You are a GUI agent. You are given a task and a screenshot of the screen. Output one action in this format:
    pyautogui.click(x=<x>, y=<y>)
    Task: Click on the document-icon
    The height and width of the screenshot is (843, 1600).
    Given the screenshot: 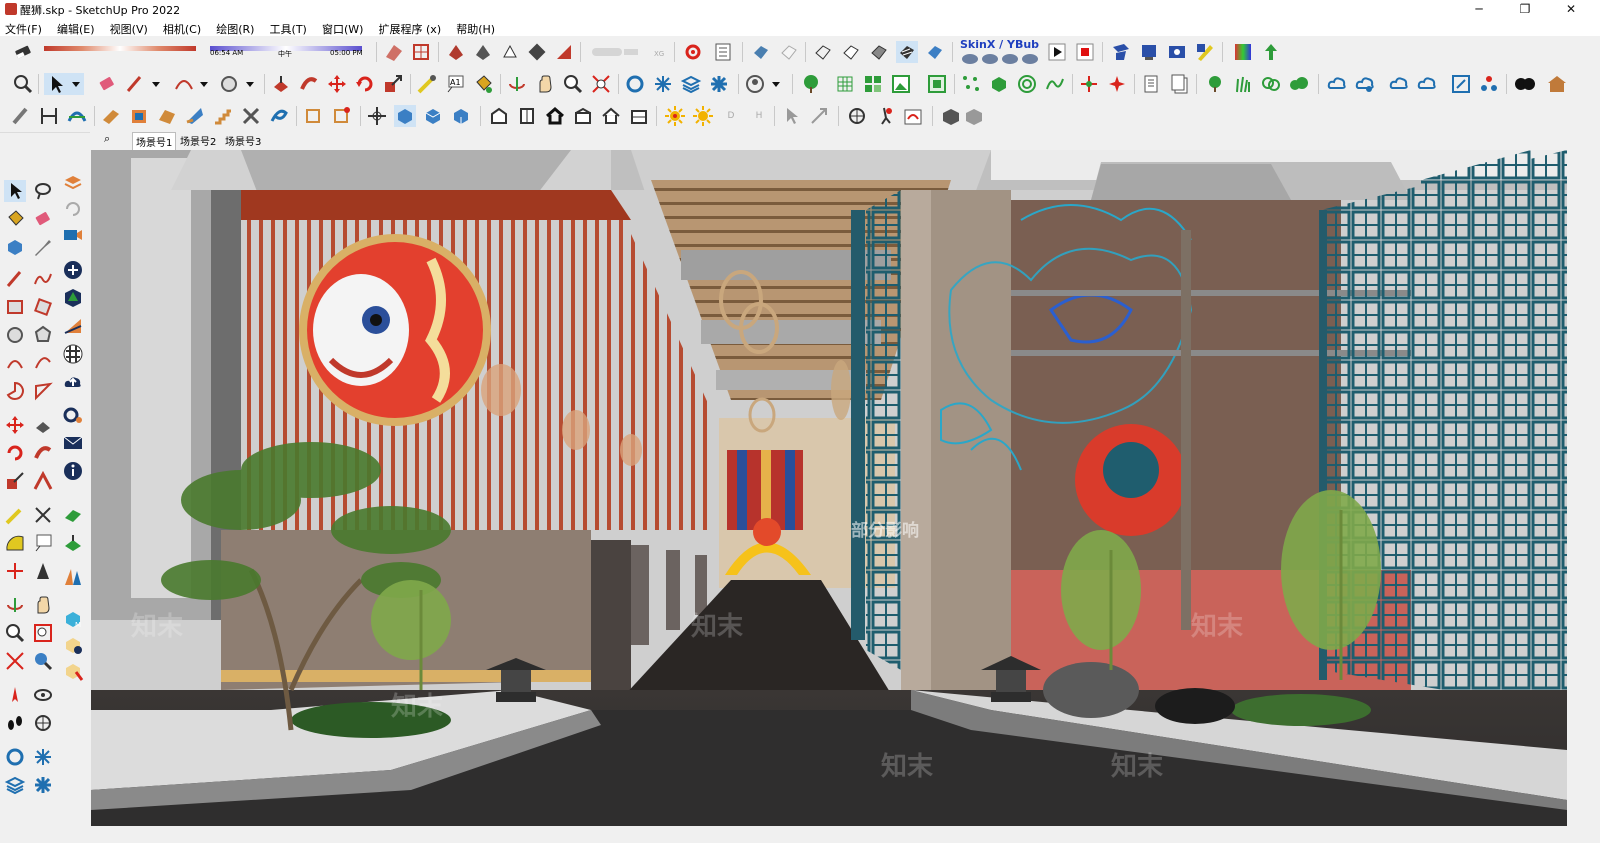 What is the action you would take?
    pyautogui.click(x=1151, y=84)
    